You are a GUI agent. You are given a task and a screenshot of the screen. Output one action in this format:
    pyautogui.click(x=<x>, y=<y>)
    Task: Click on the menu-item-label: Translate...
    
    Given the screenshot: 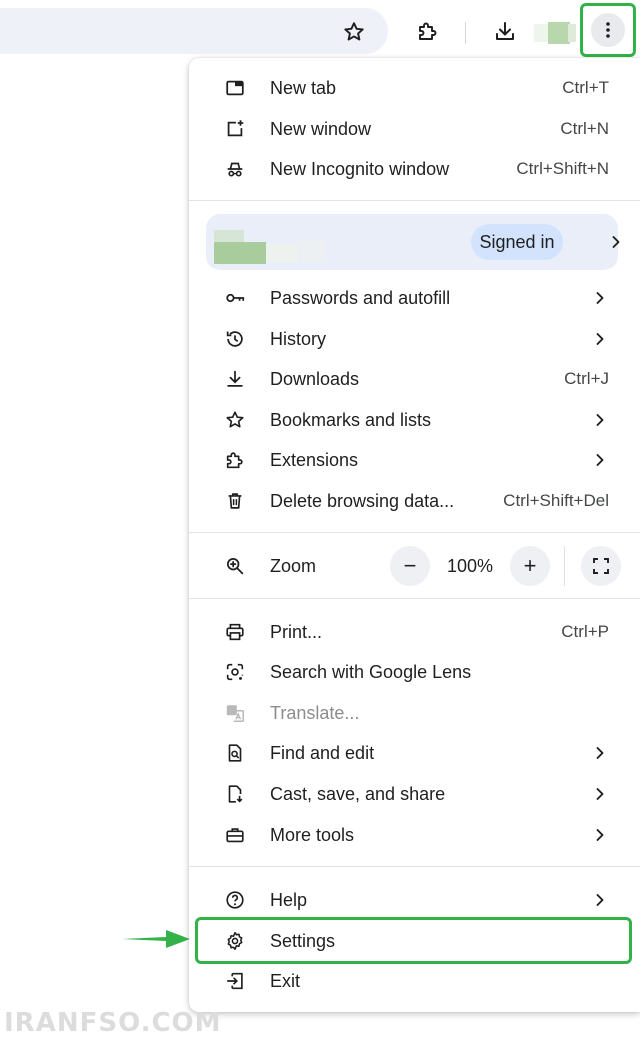 What is the action you would take?
    pyautogui.click(x=315, y=713)
    